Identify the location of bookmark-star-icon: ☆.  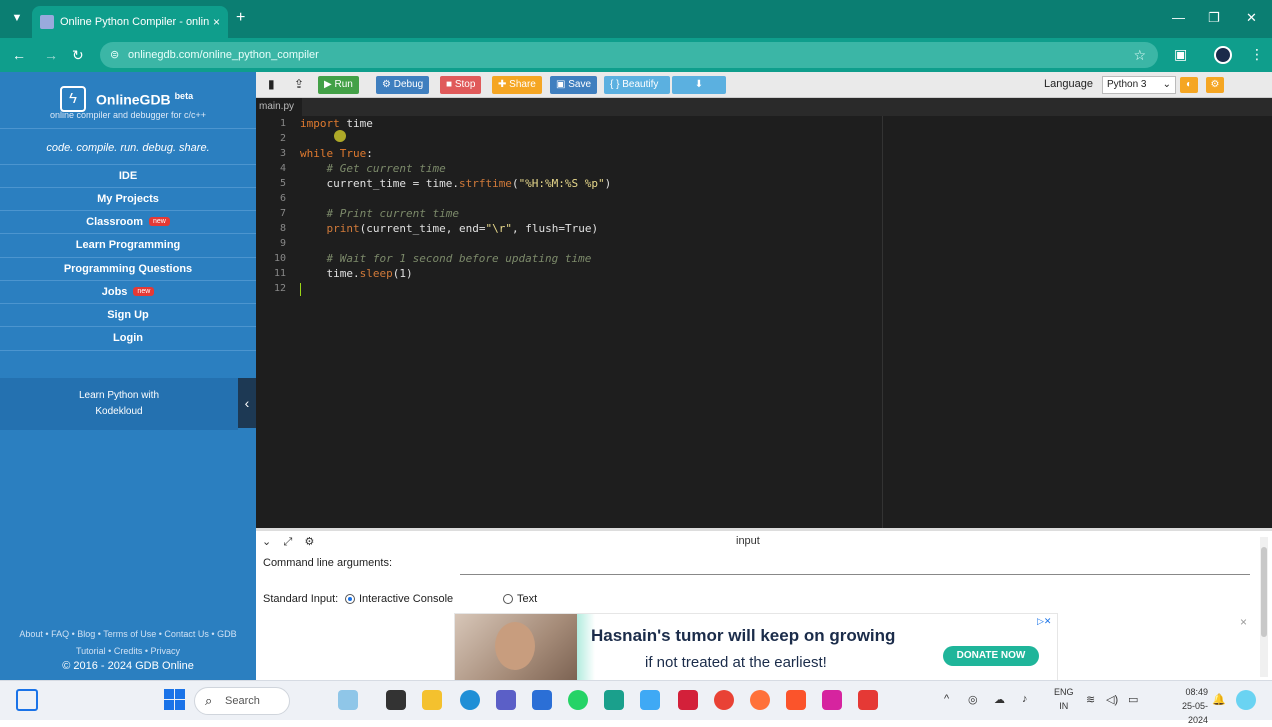
(1139, 55).